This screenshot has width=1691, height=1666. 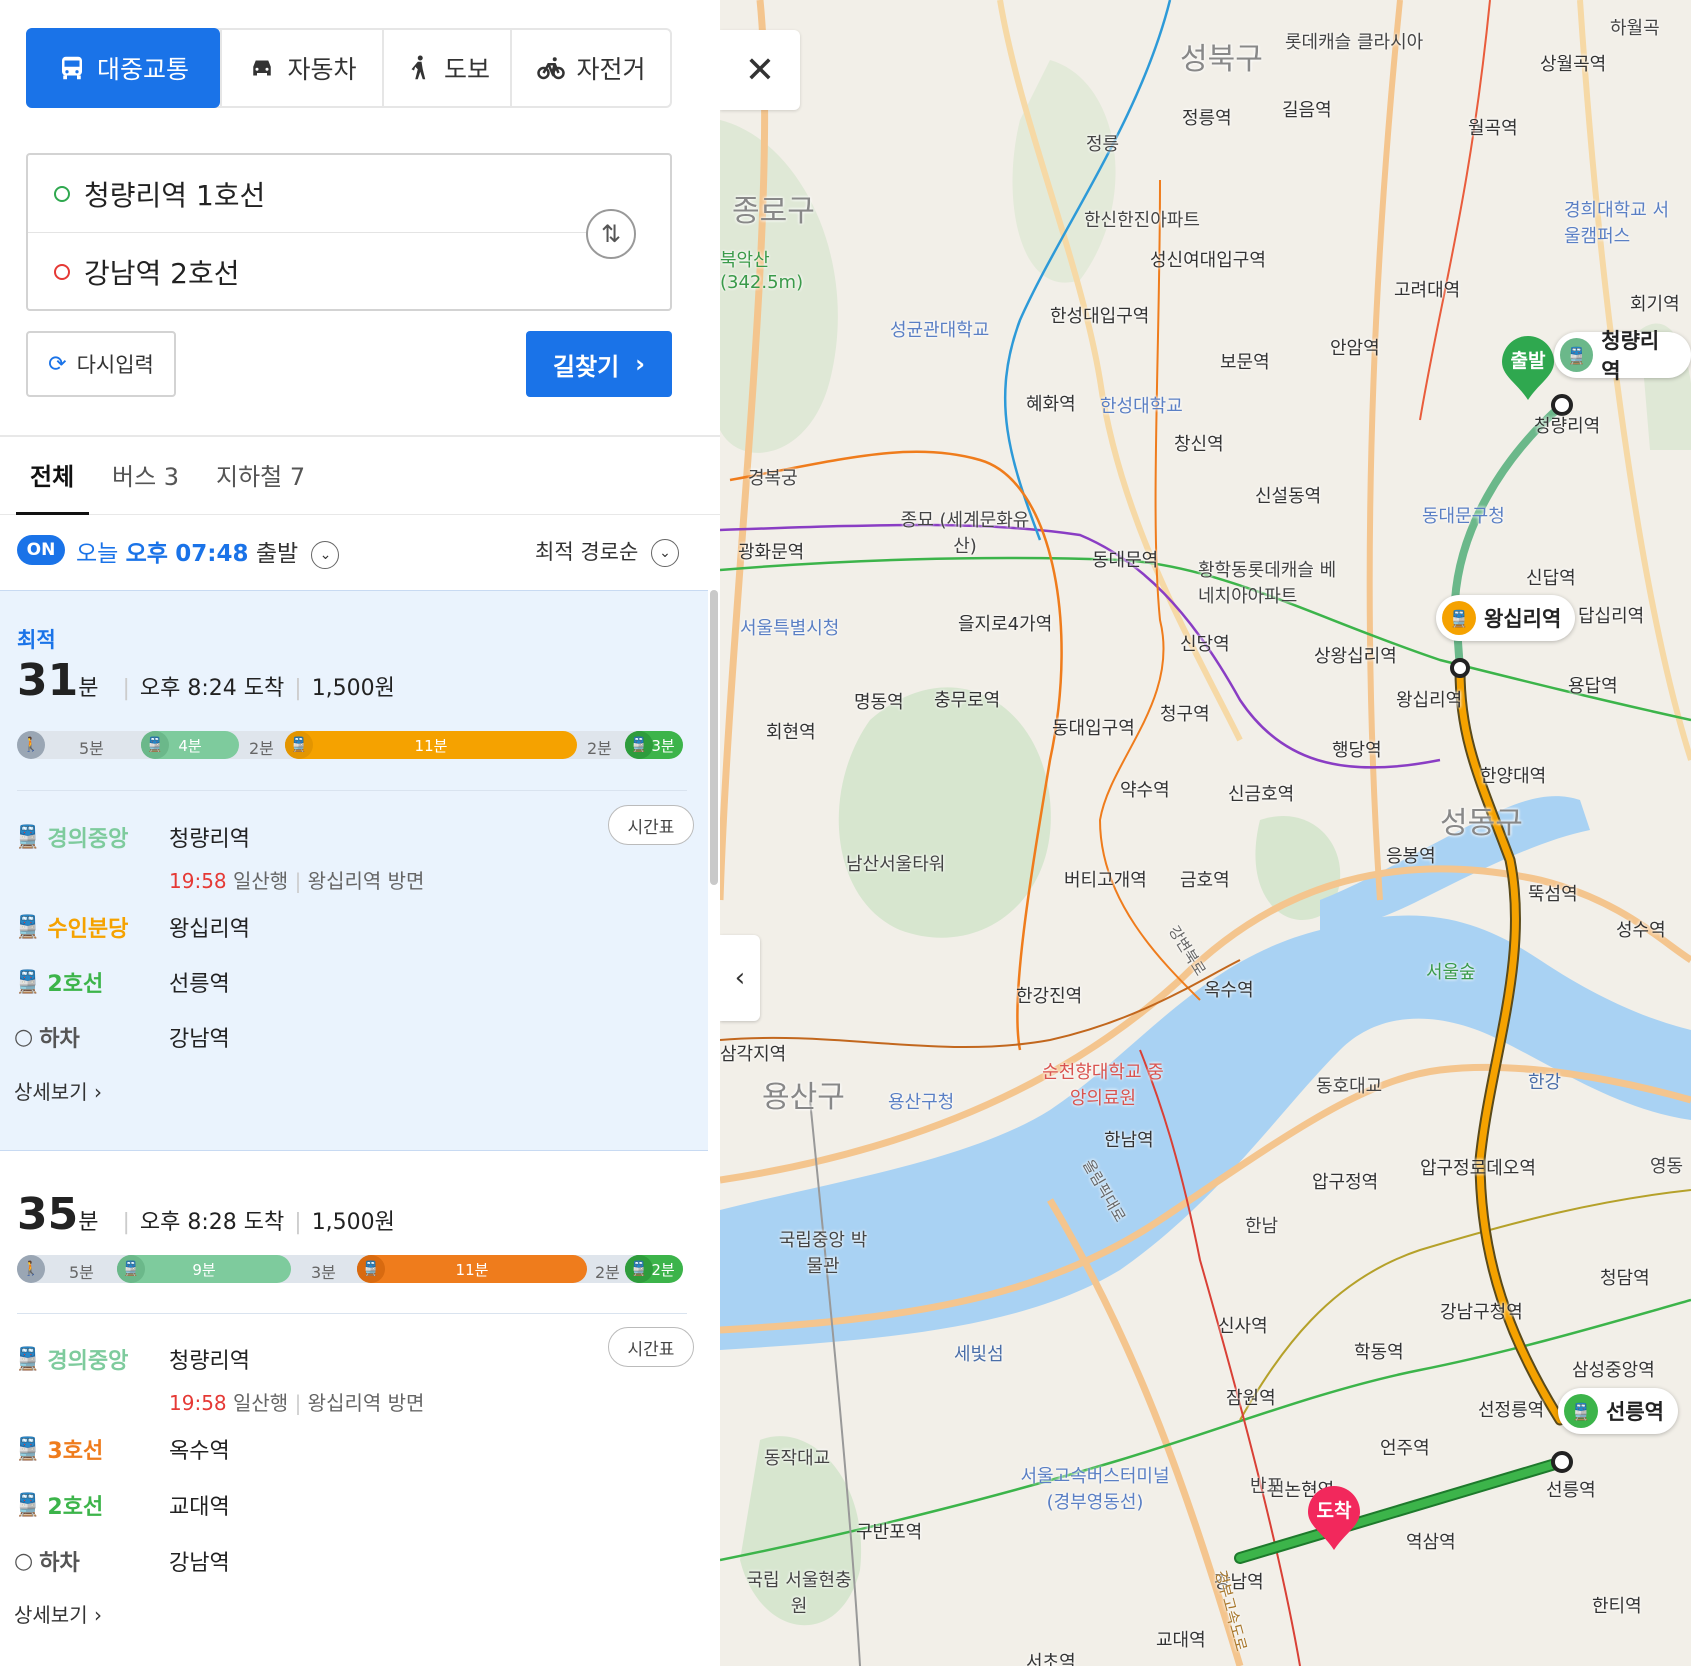 I want to click on map-label: 고려대역, so click(x=1427, y=290).